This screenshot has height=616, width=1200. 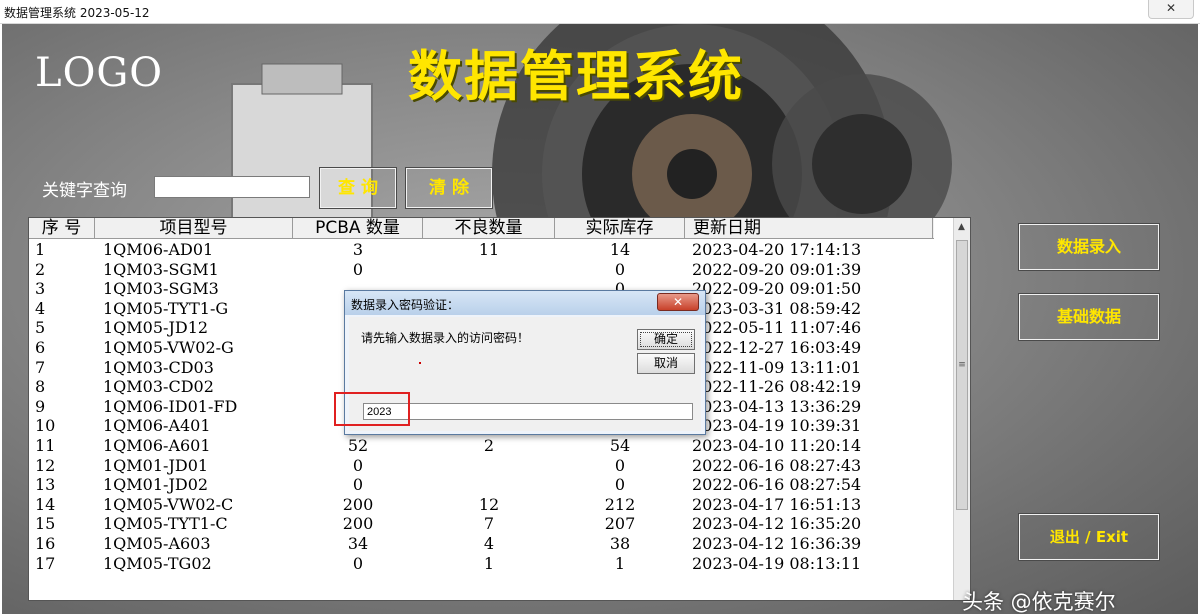 What do you see at coordinates (481, 564) in the screenshot?
I see `table-row: 17 1QM05-TG02 0 1 1 2023-04-19 08:13:11` at bounding box center [481, 564].